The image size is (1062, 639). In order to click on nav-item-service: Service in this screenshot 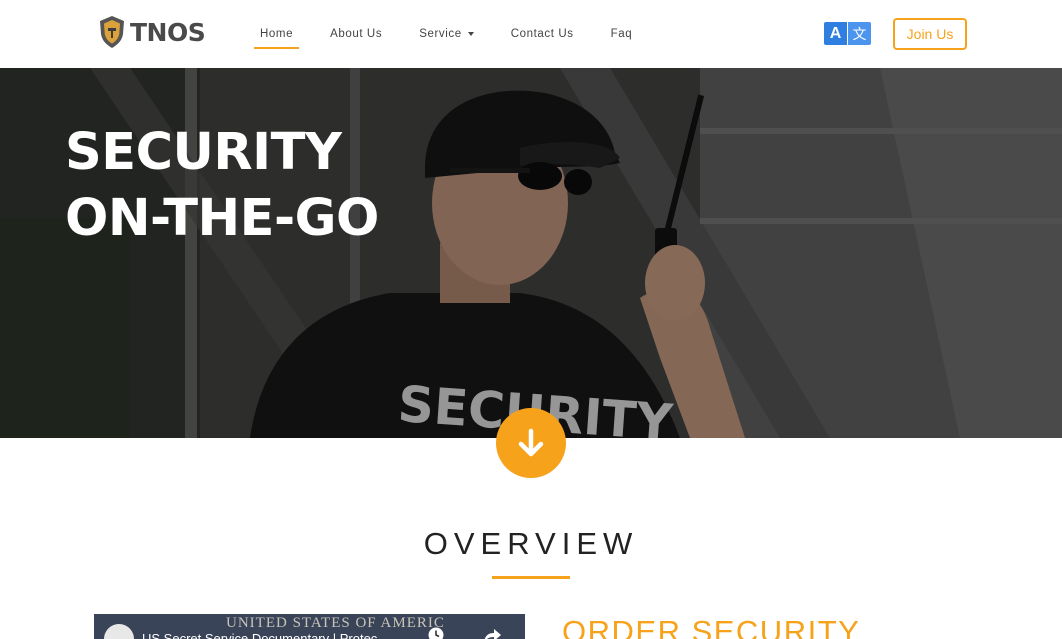, I will do `click(446, 34)`.